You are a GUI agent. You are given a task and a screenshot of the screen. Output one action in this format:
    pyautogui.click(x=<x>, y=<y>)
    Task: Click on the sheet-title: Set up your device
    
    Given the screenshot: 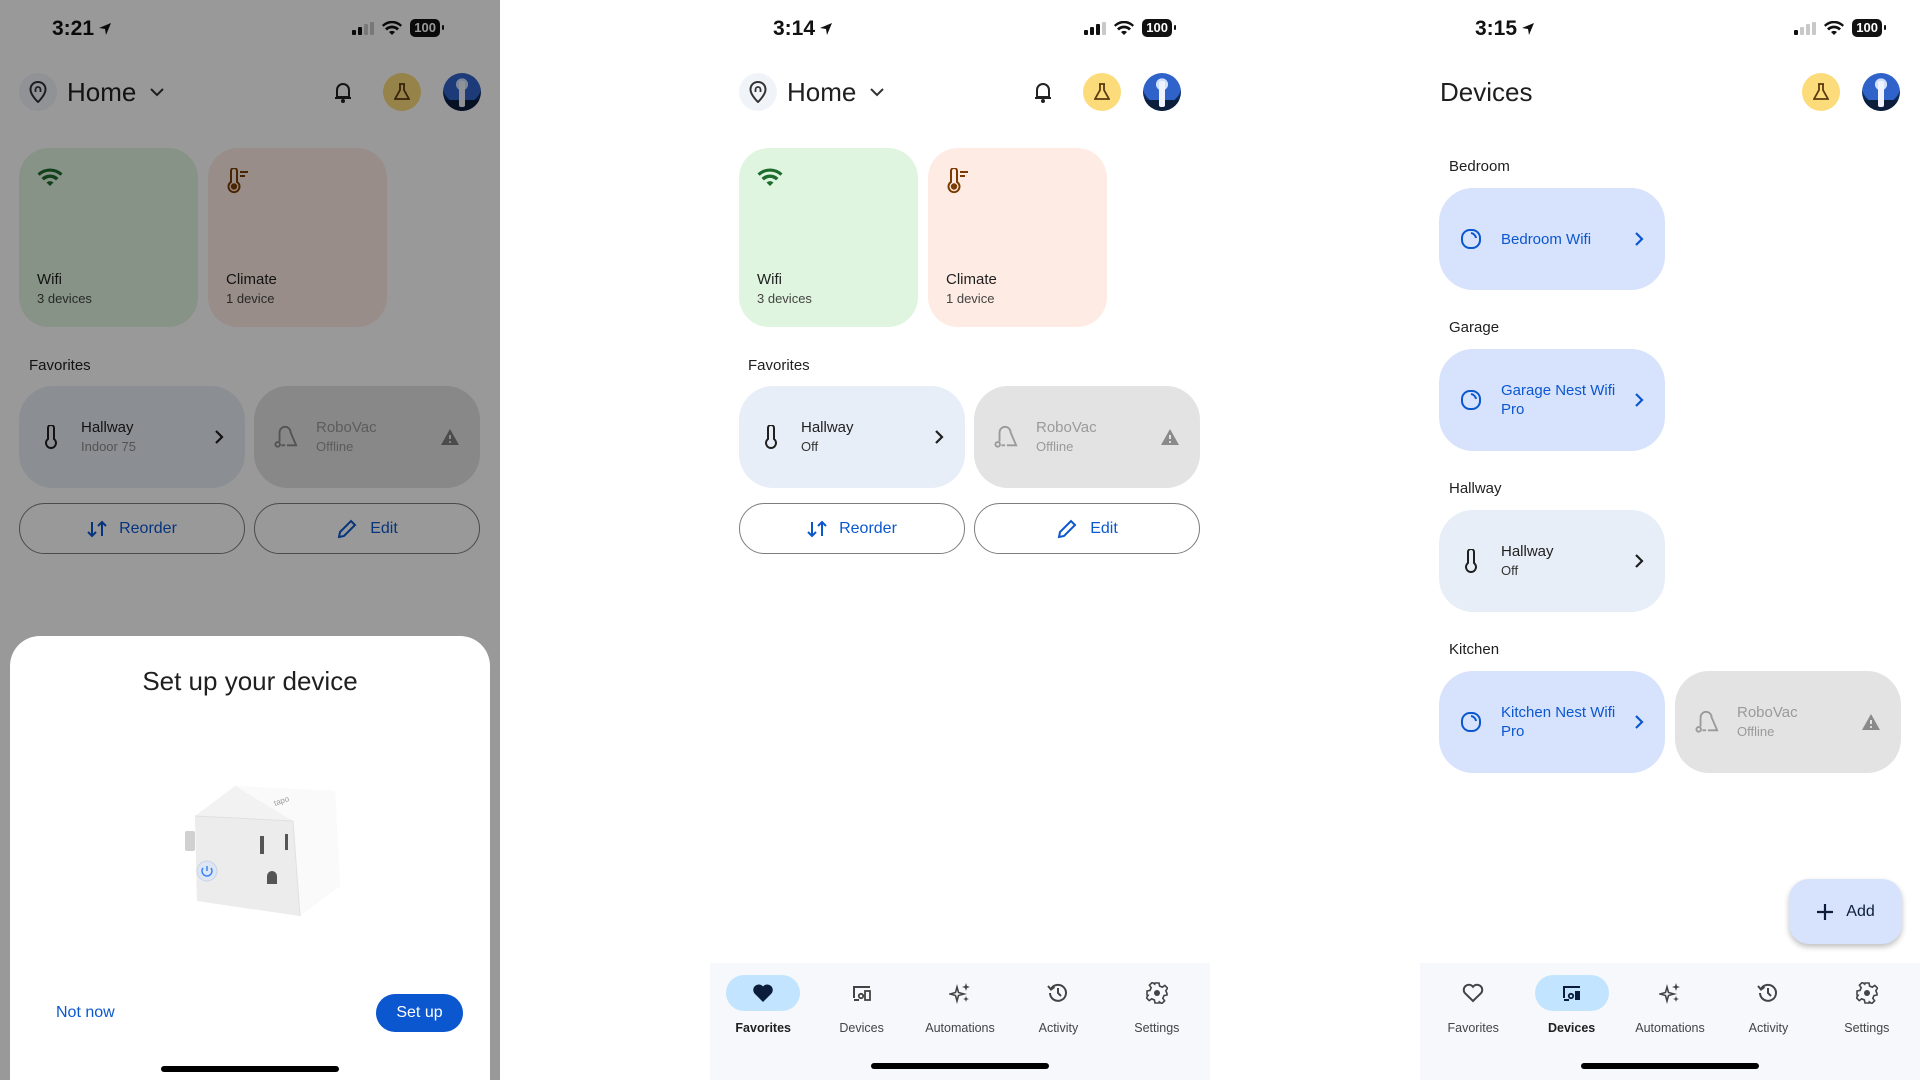 What is the action you would take?
    pyautogui.click(x=250, y=681)
    